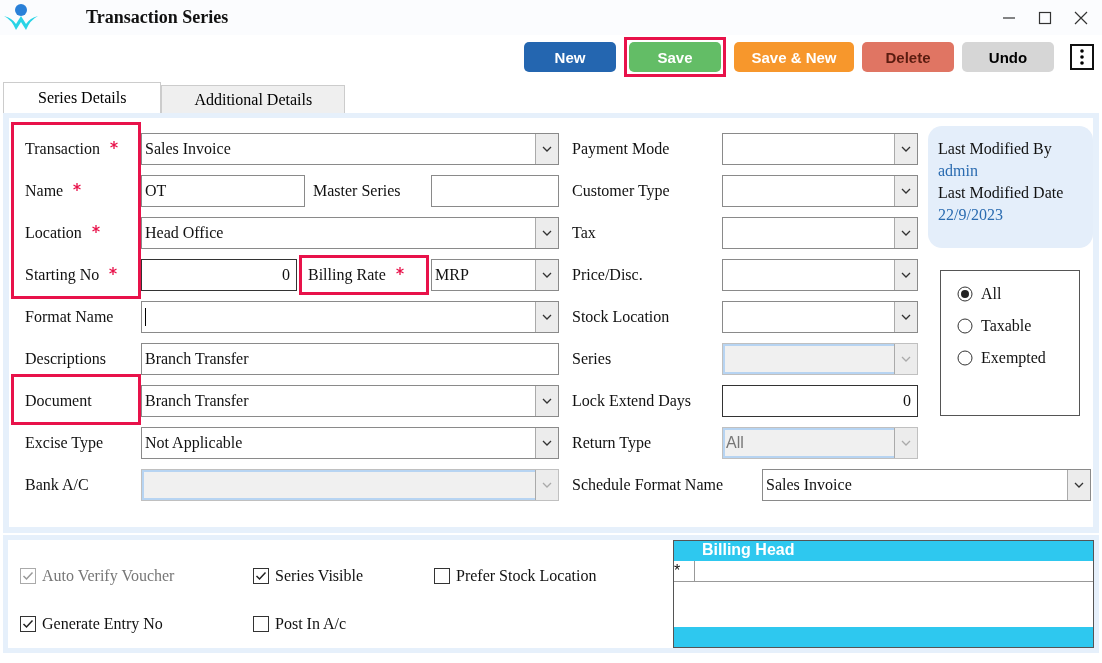  I want to click on info-value: admin, so click(958, 171).